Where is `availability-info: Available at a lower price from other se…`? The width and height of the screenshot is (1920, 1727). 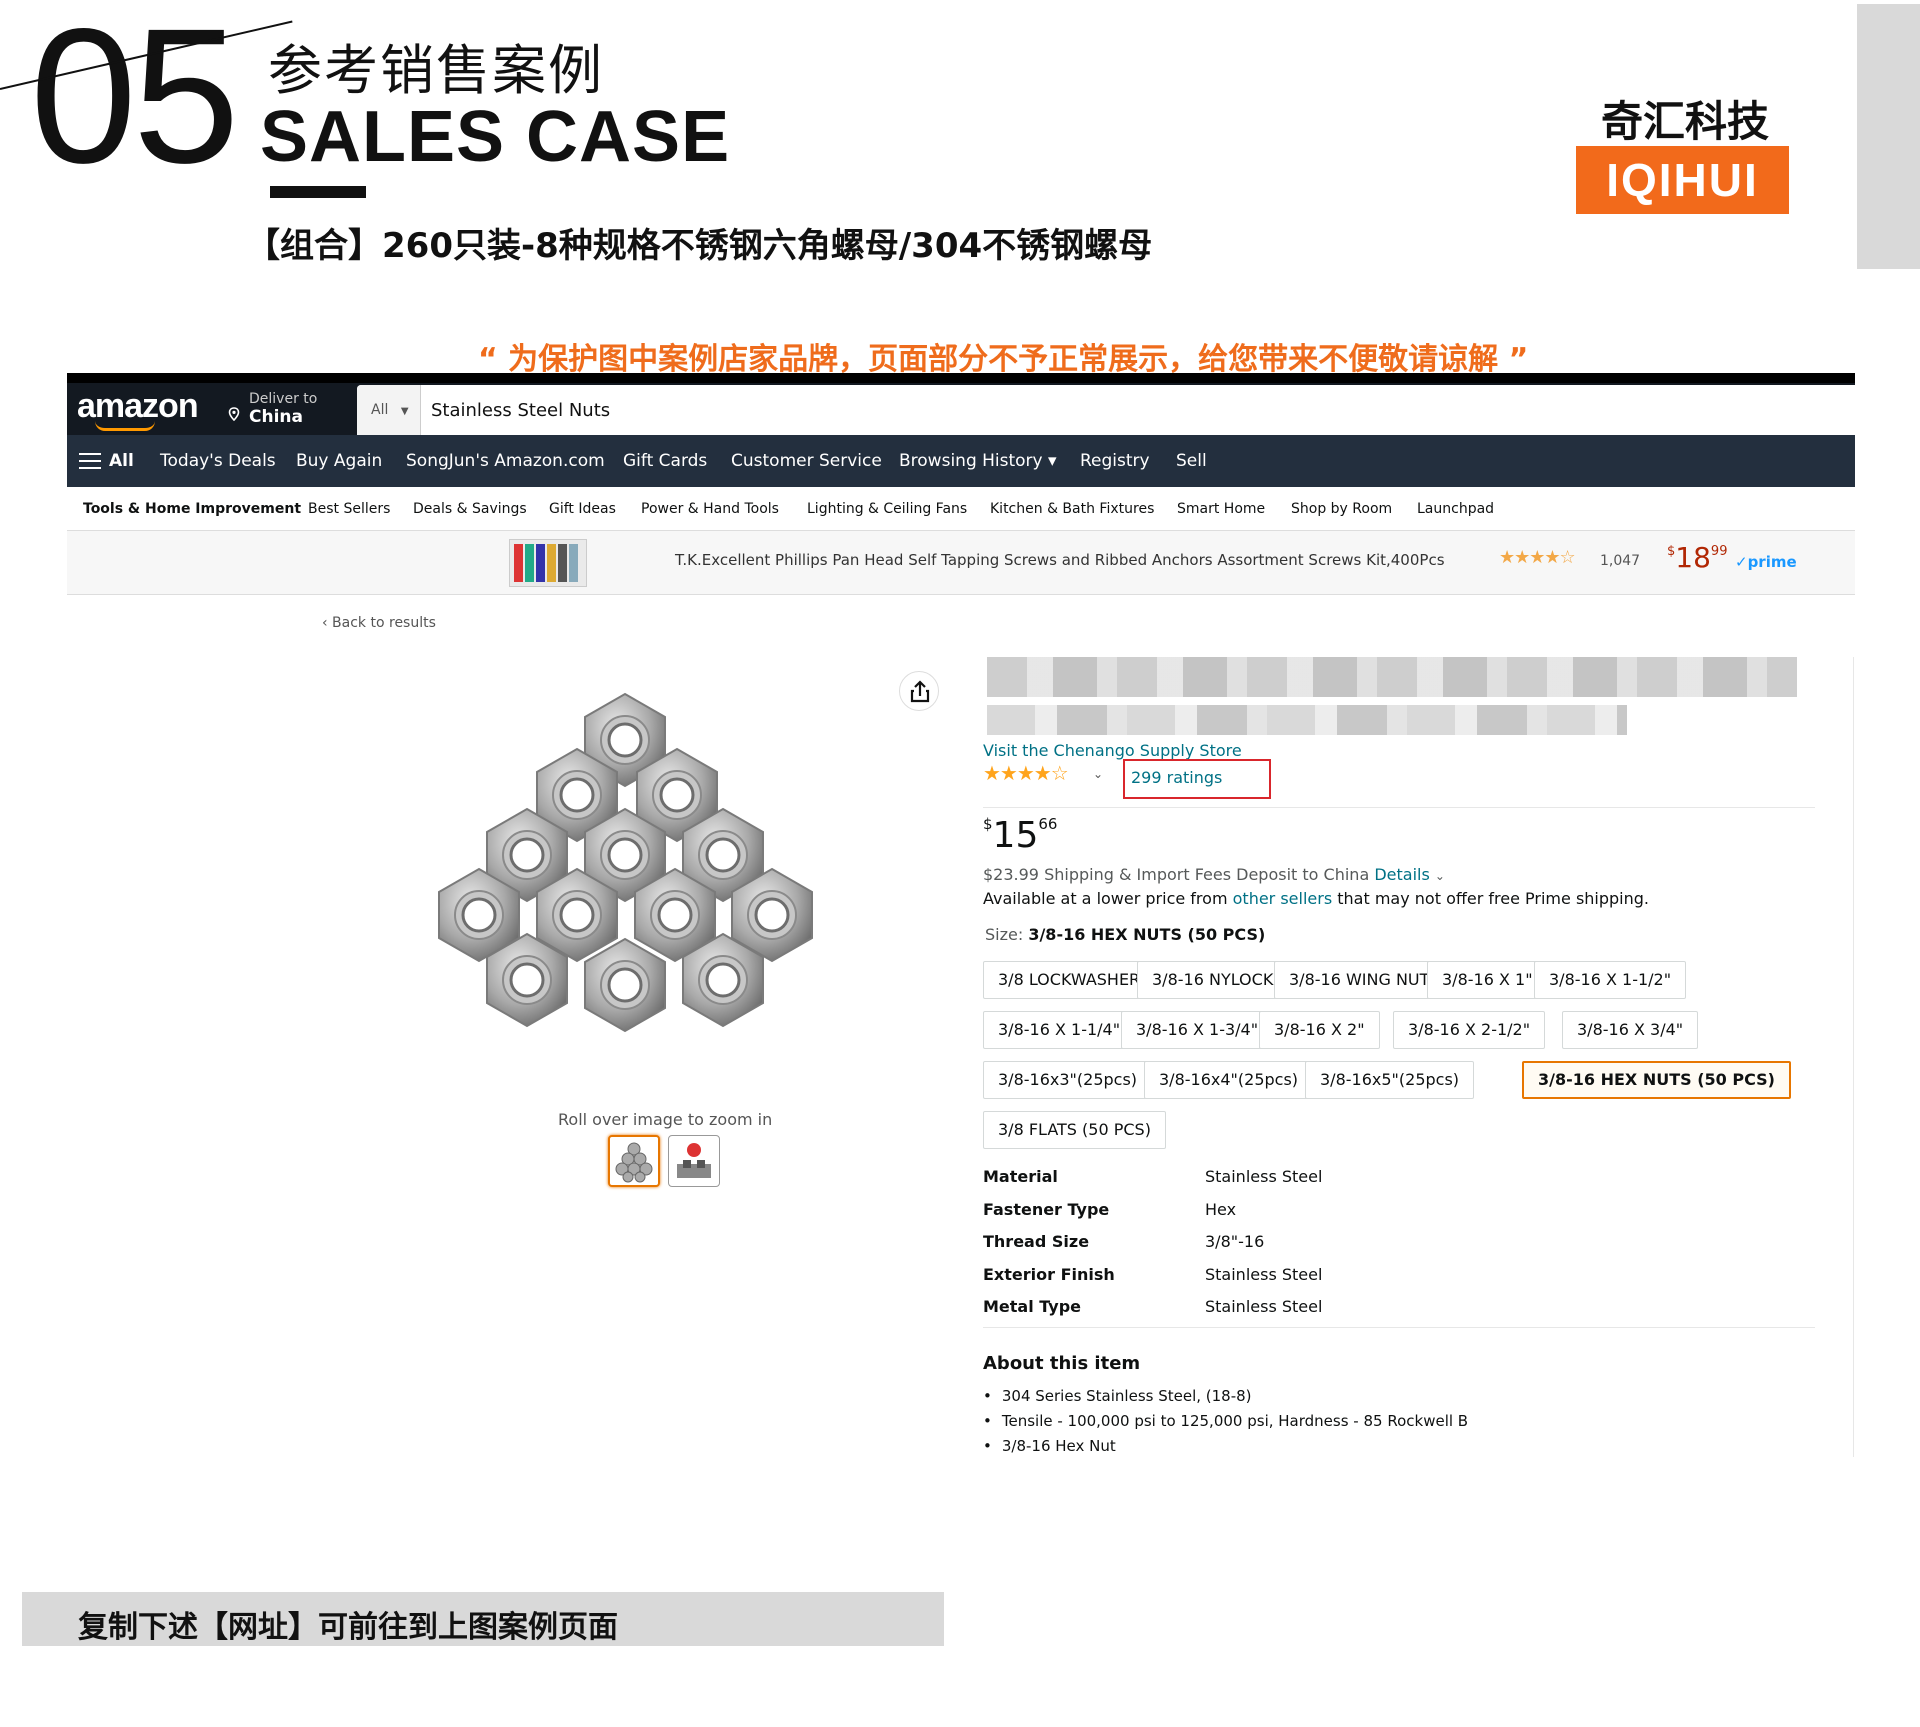
availability-info: Available at a lower price from other se… is located at coordinates (1316, 898).